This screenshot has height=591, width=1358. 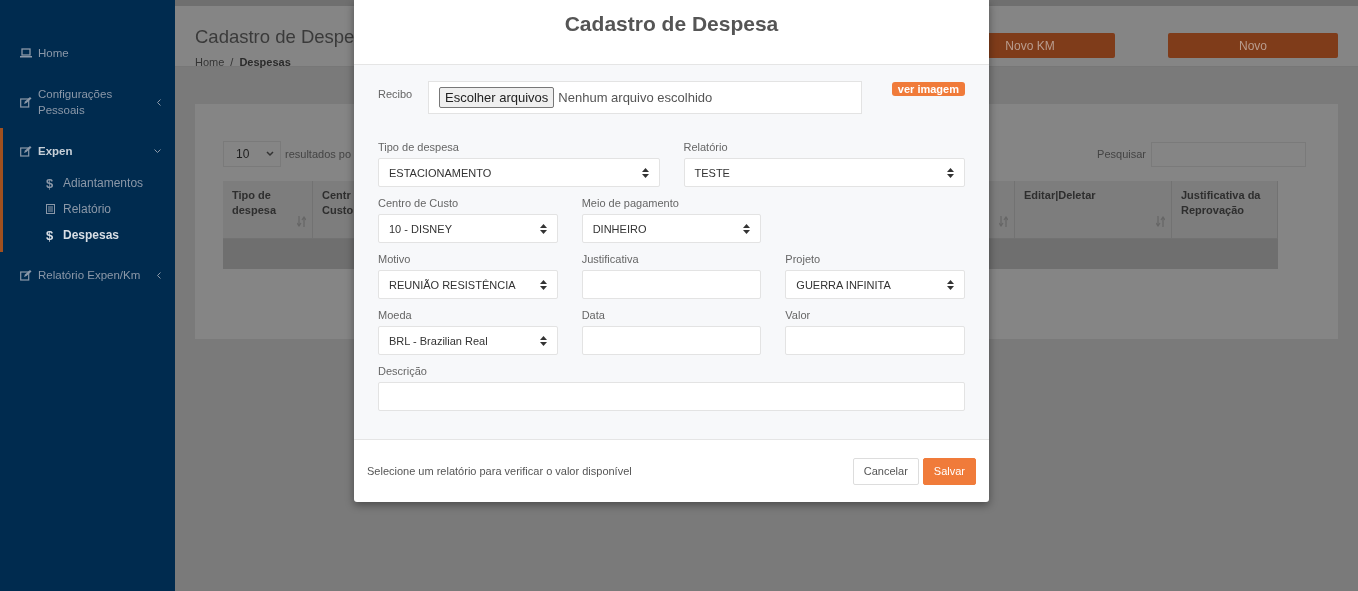 I want to click on field-label: Centro de Custo, so click(x=419, y=203).